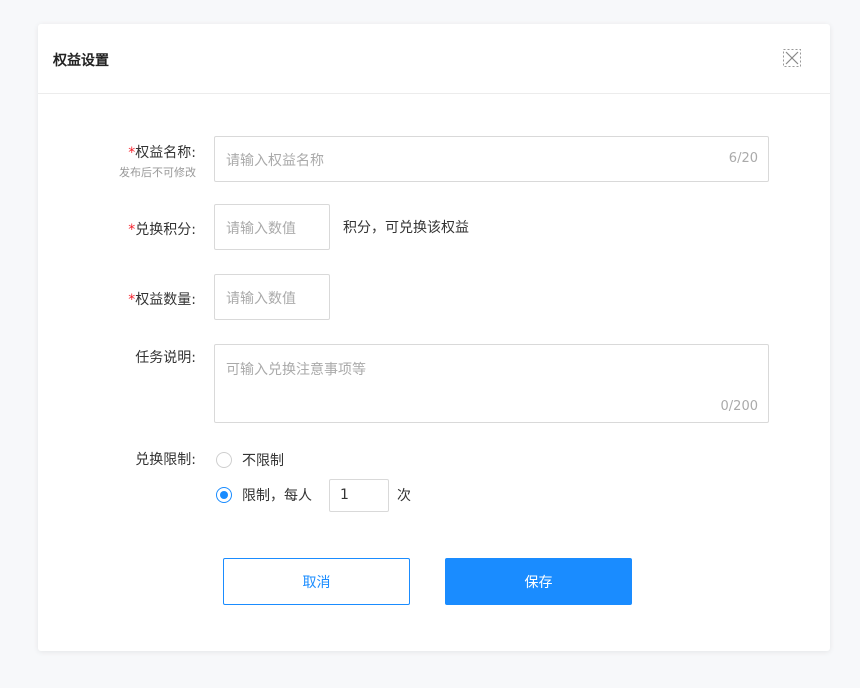 This screenshot has width=860, height=688. What do you see at coordinates (275, 161) in the screenshot?
I see `name-input-placeholder: 请输入权益名称` at bounding box center [275, 161].